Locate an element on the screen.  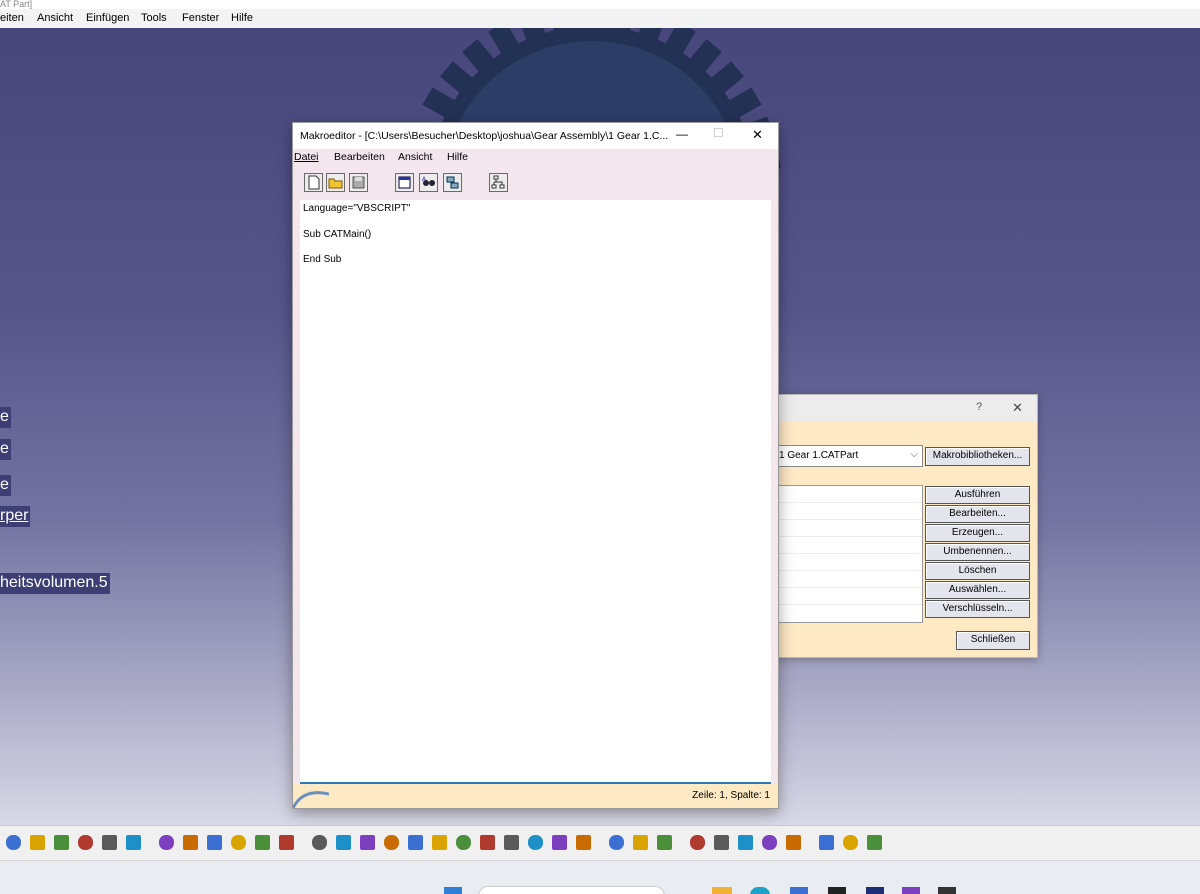
scale-icon is located at coordinates (769, 842).